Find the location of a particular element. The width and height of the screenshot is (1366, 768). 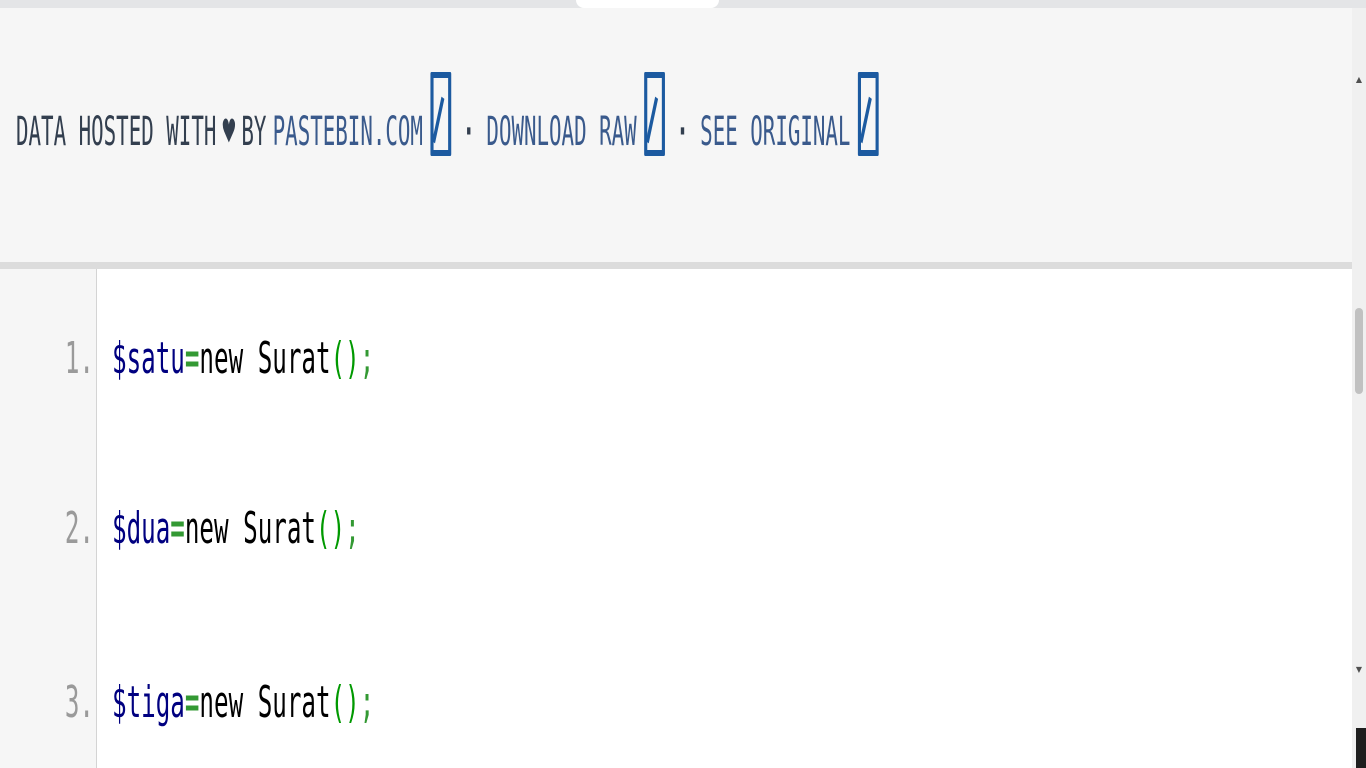

see-original-link: SEE ORIGINAL is located at coordinates (775, 132).